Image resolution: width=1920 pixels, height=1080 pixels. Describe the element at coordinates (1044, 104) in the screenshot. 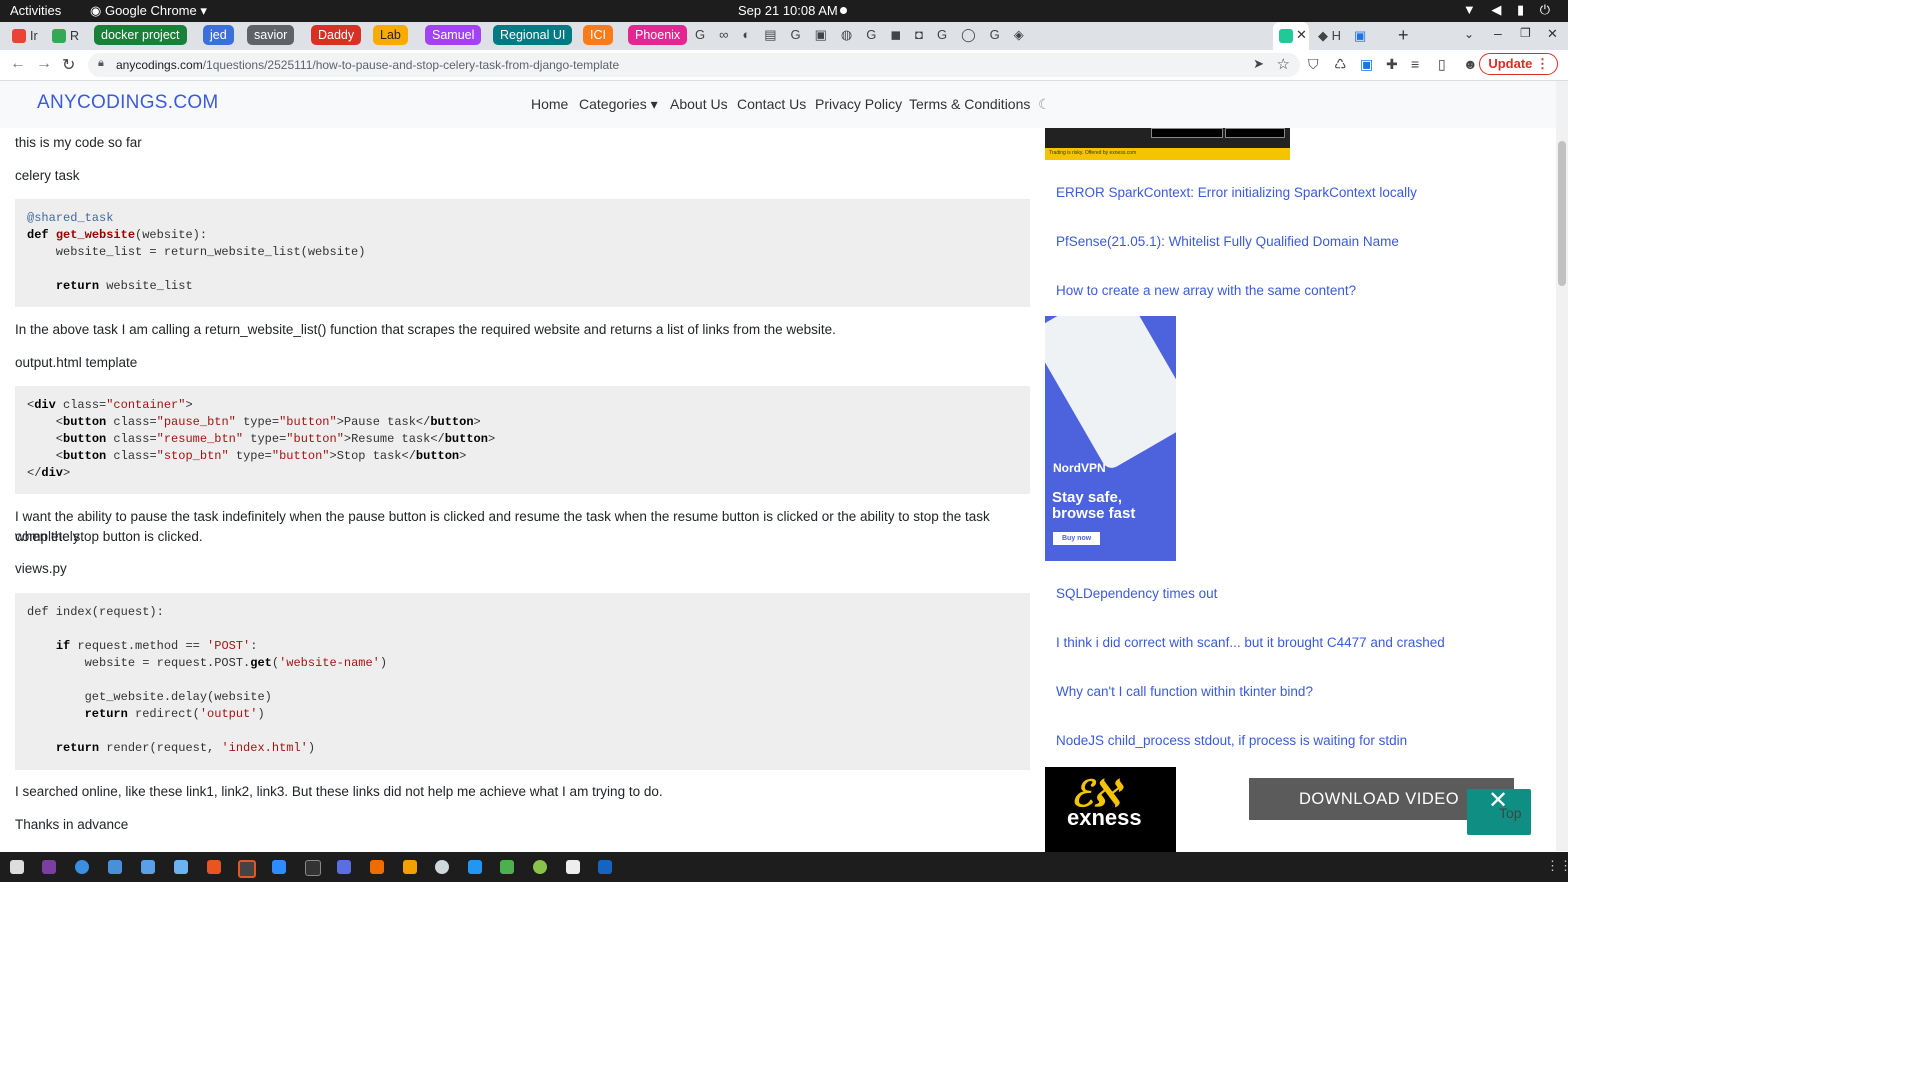

I see `dark-mode-toggle-icon: ☾` at that location.